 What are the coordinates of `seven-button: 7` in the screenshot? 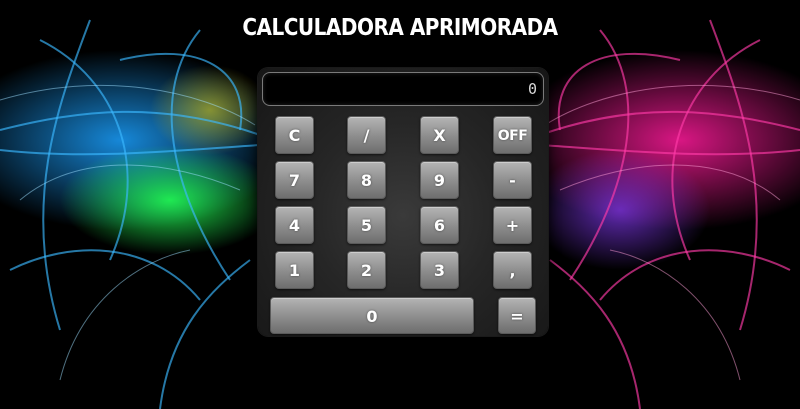 It's located at (294, 180).